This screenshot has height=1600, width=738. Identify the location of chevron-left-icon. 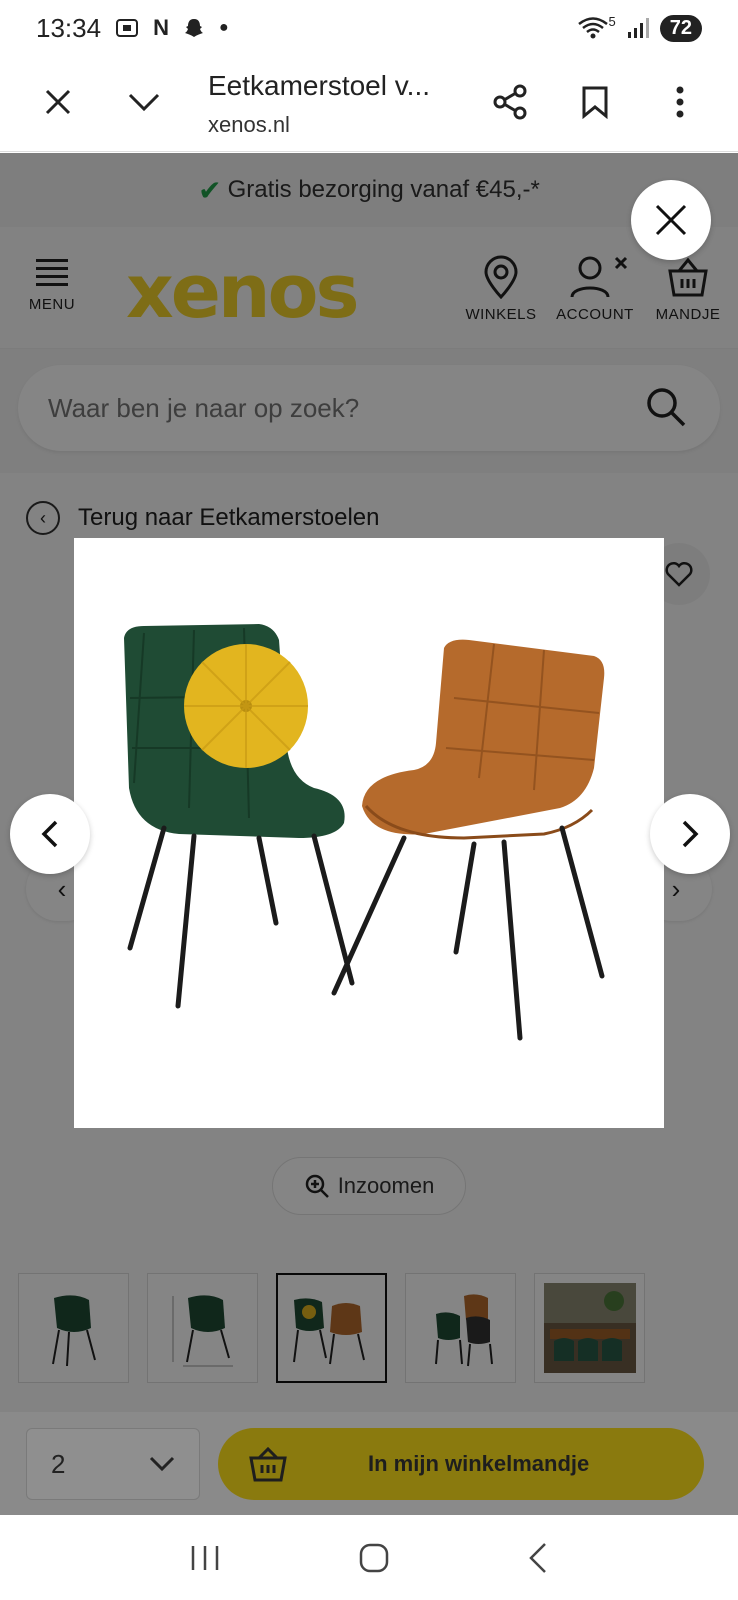
(49, 834).